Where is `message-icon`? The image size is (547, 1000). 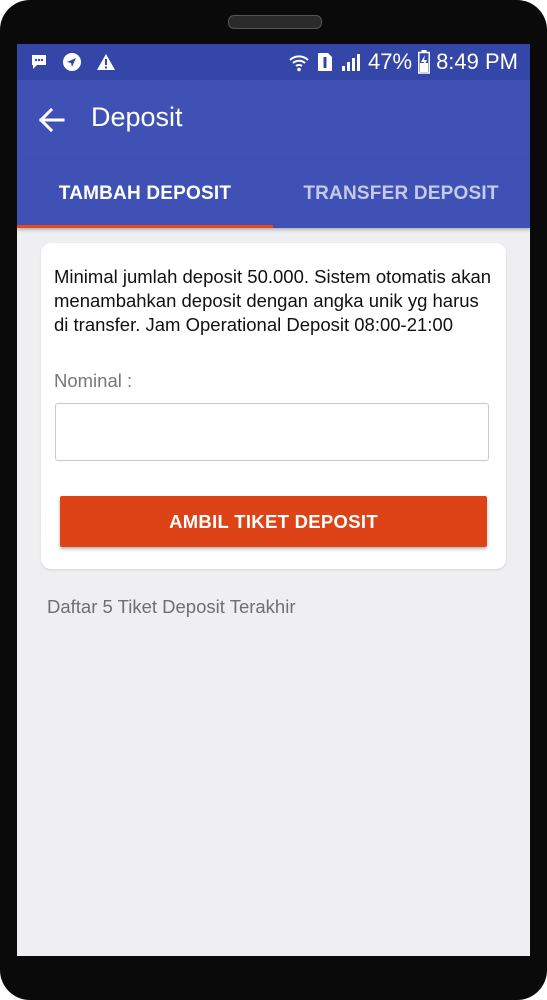 message-icon is located at coordinates (39, 62).